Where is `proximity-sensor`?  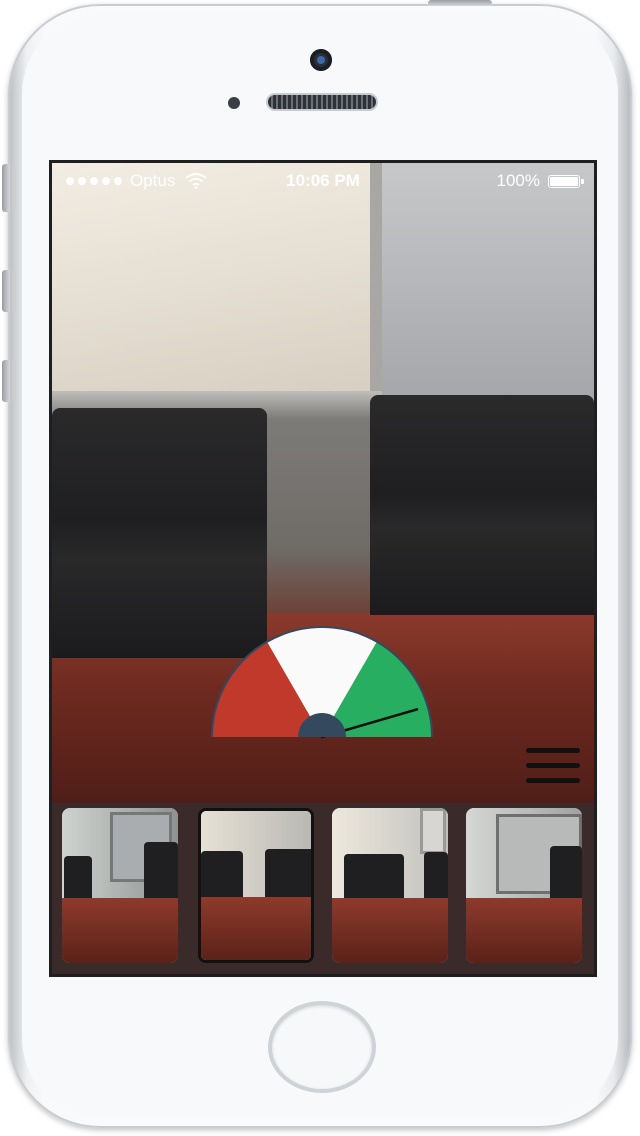
proximity-sensor is located at coordinates (234, 103).